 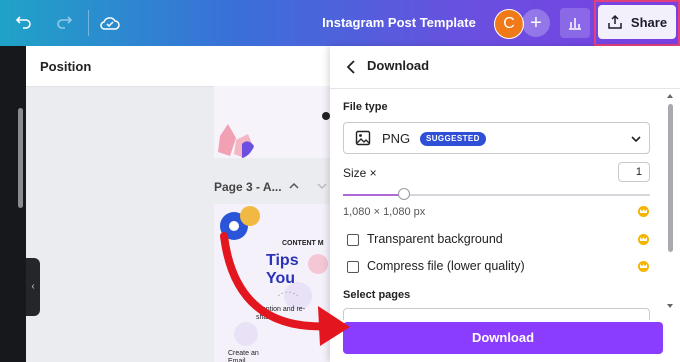 I want to click on download-button: Download, so click(x=503, y=338).